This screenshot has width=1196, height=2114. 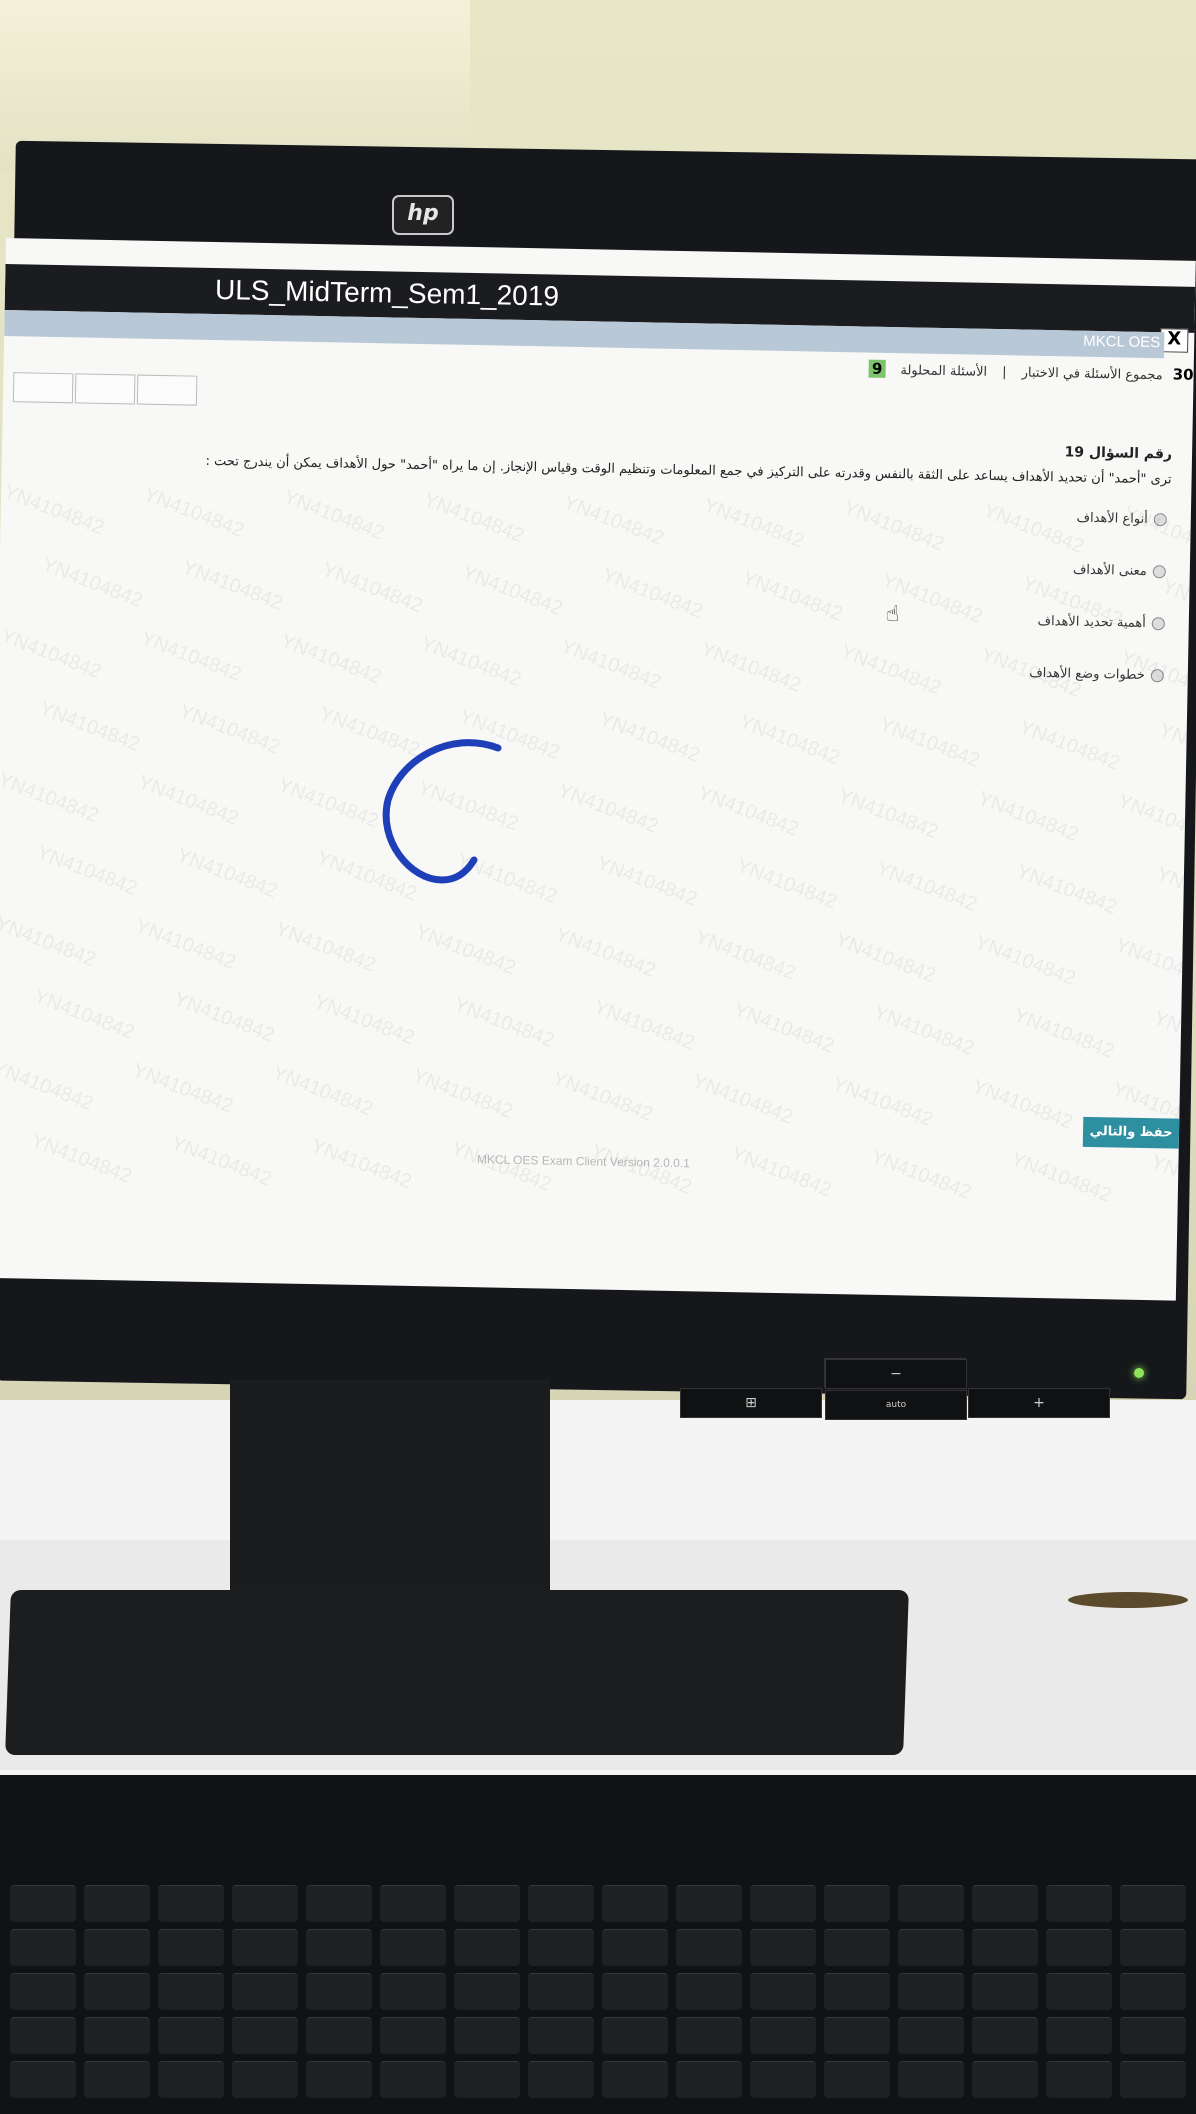 I want to click on monitor-base, so click(x=457, y=1672).